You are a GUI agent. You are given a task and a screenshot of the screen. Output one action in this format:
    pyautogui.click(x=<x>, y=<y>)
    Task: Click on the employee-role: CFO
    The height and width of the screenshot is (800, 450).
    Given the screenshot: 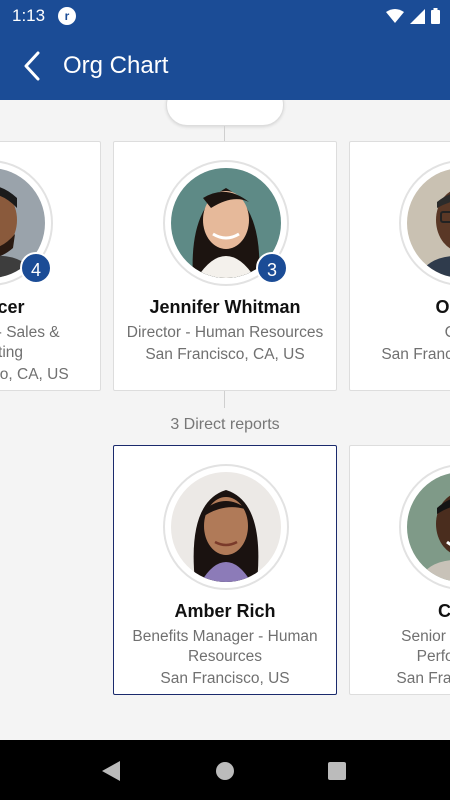 What is the action you would take?
    pyautogui.click(x=405, y=333)
    